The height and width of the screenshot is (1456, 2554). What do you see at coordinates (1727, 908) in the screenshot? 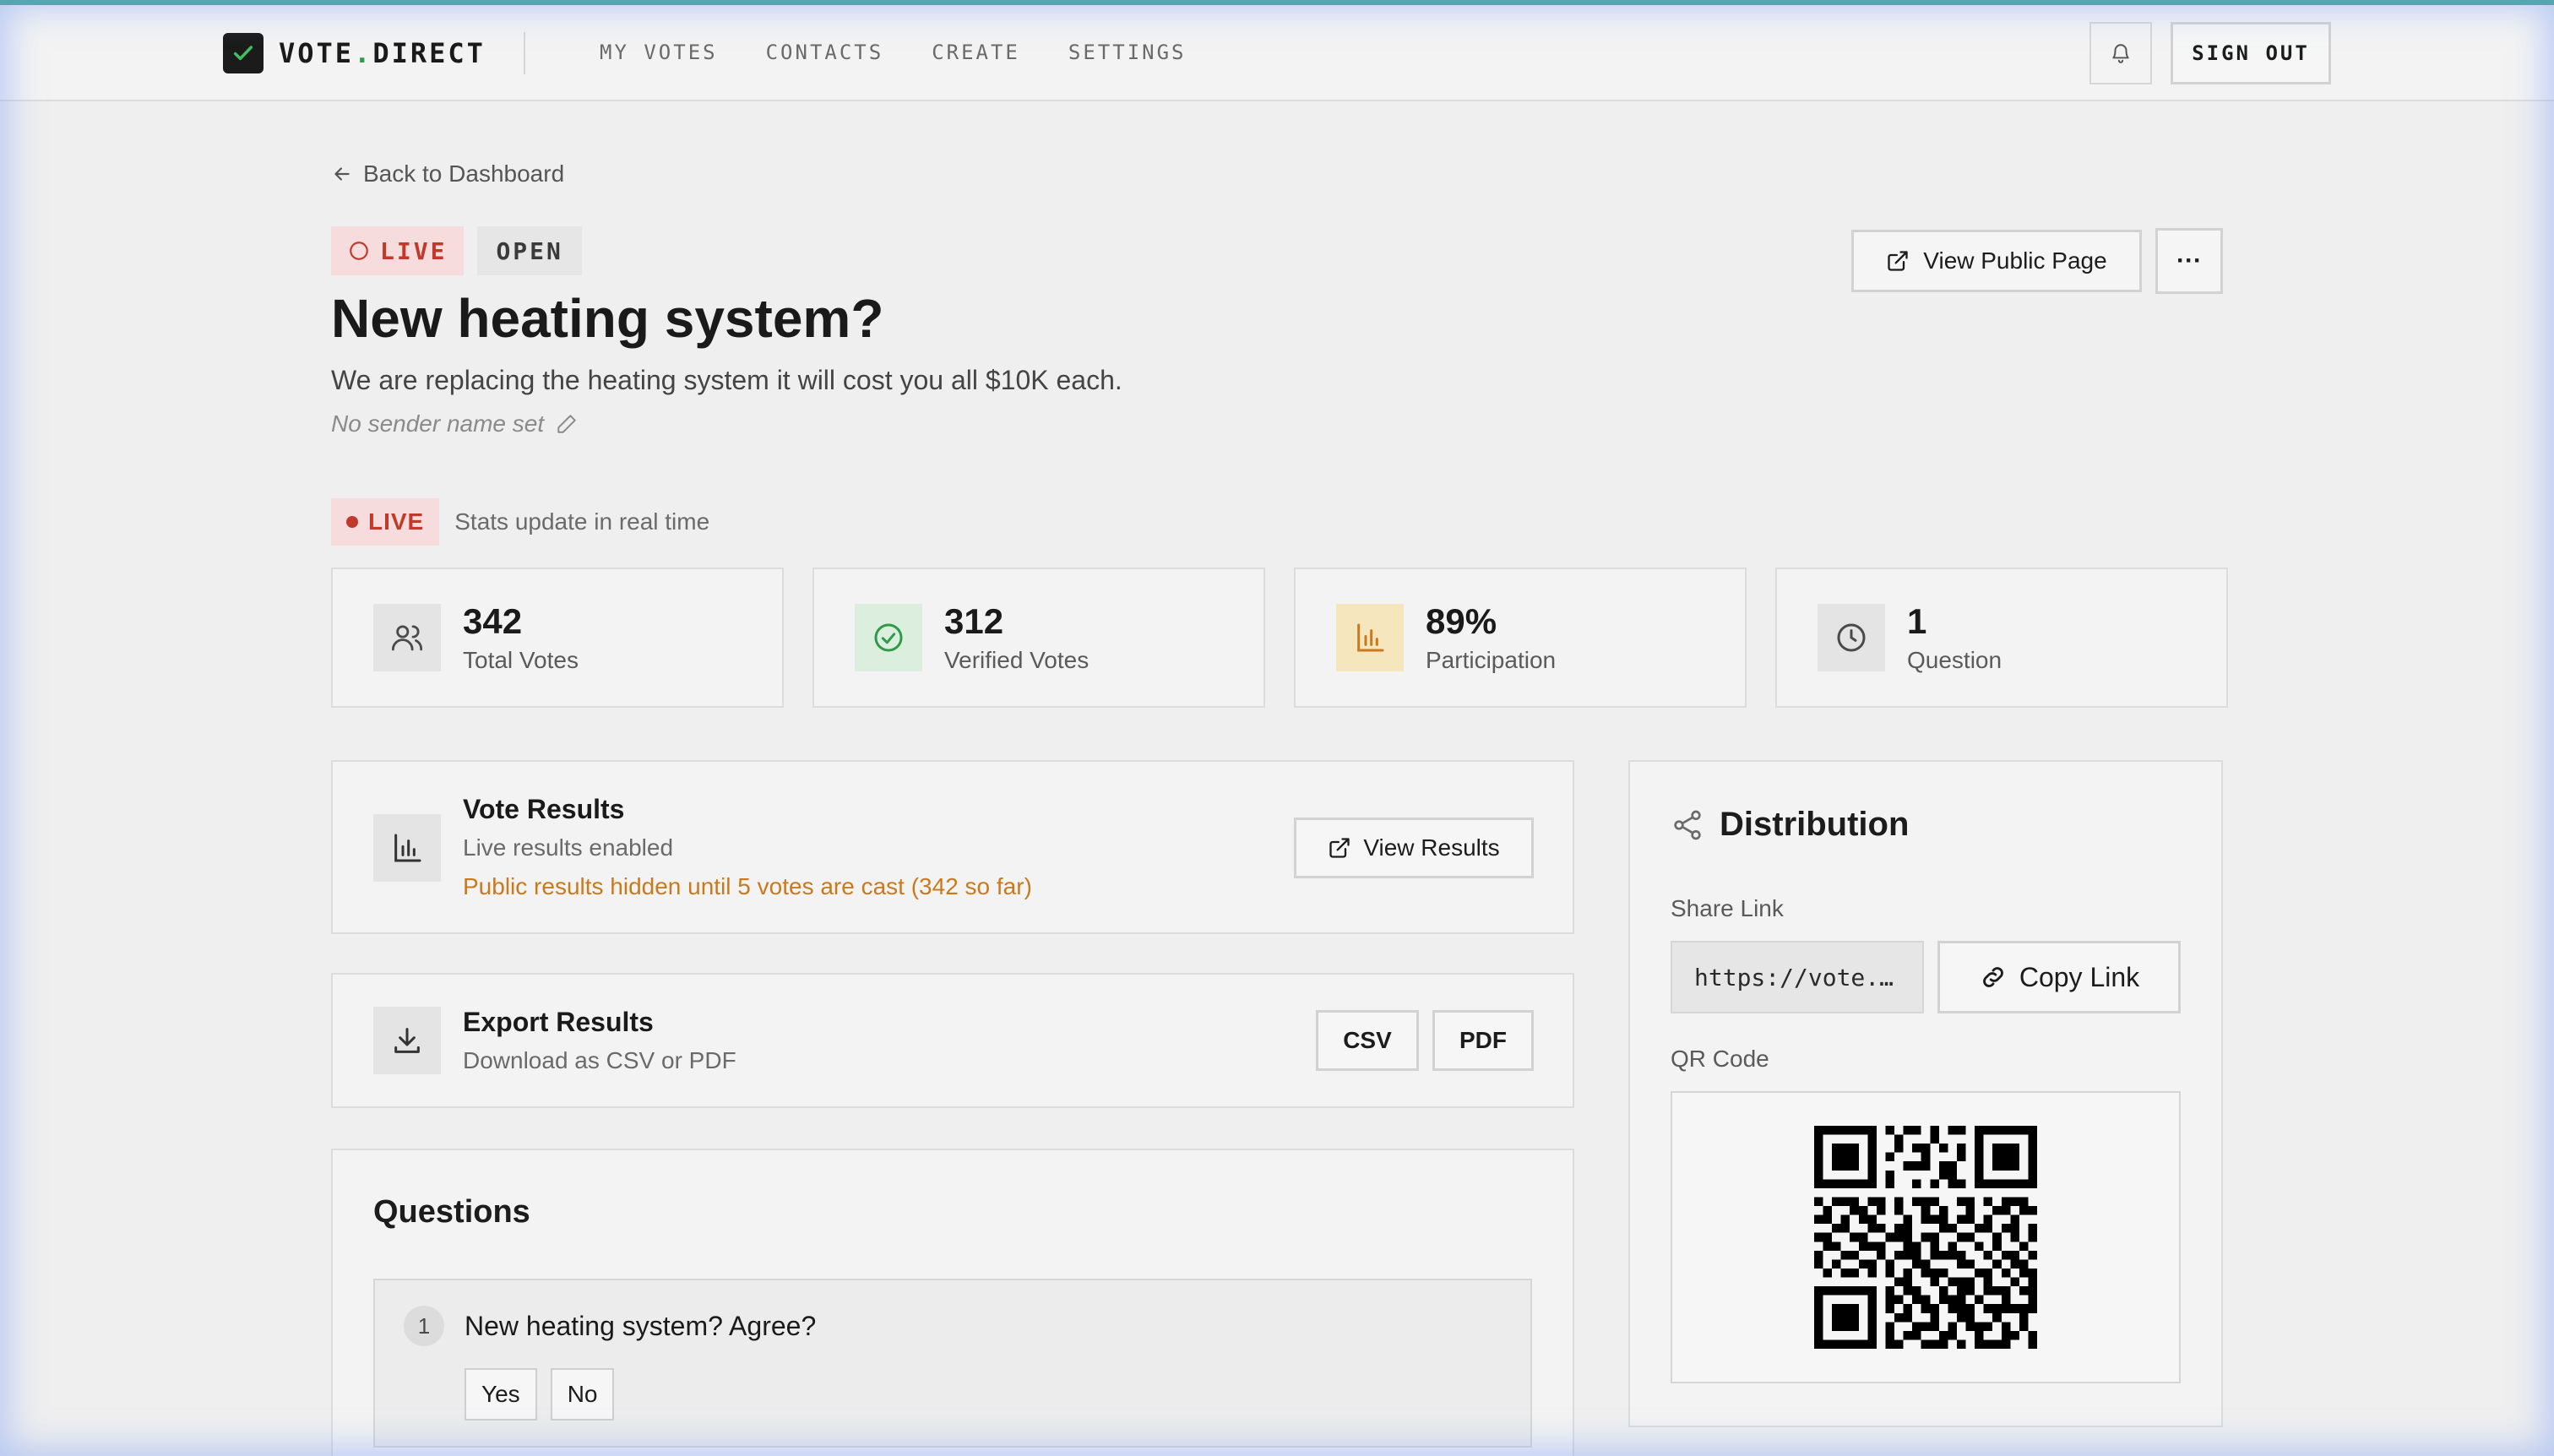
I see `share-link-label: Share Link` at bounding box center [1727, 908].